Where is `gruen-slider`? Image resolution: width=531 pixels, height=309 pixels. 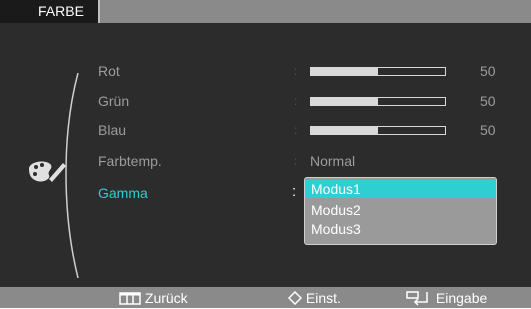 gruen-slider is located at coordinates (378, 101).